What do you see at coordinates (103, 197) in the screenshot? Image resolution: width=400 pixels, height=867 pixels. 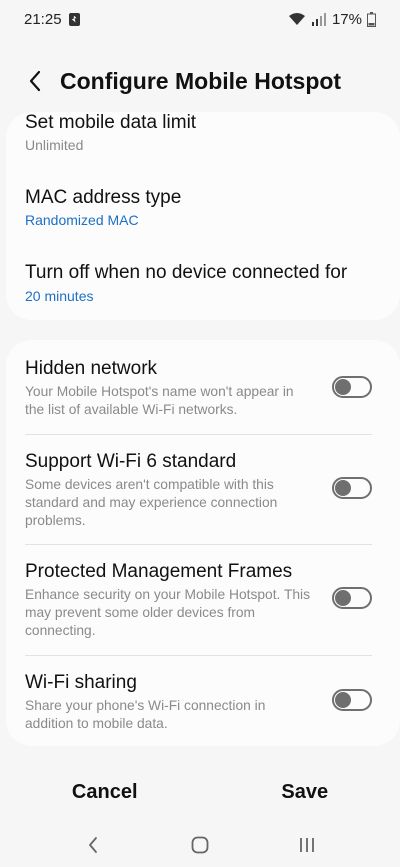 I see `mac-address-title: MAC address type` at bounding box center [103, 197].